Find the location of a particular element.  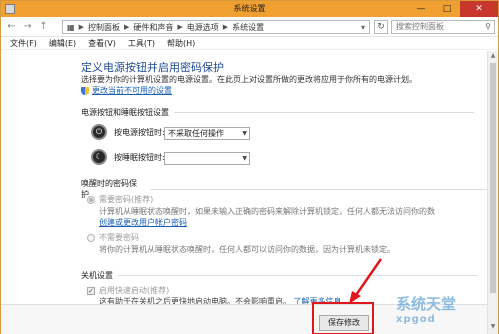

search-placeholder: 搜索控制面板 is located at coordinates (420, 26).